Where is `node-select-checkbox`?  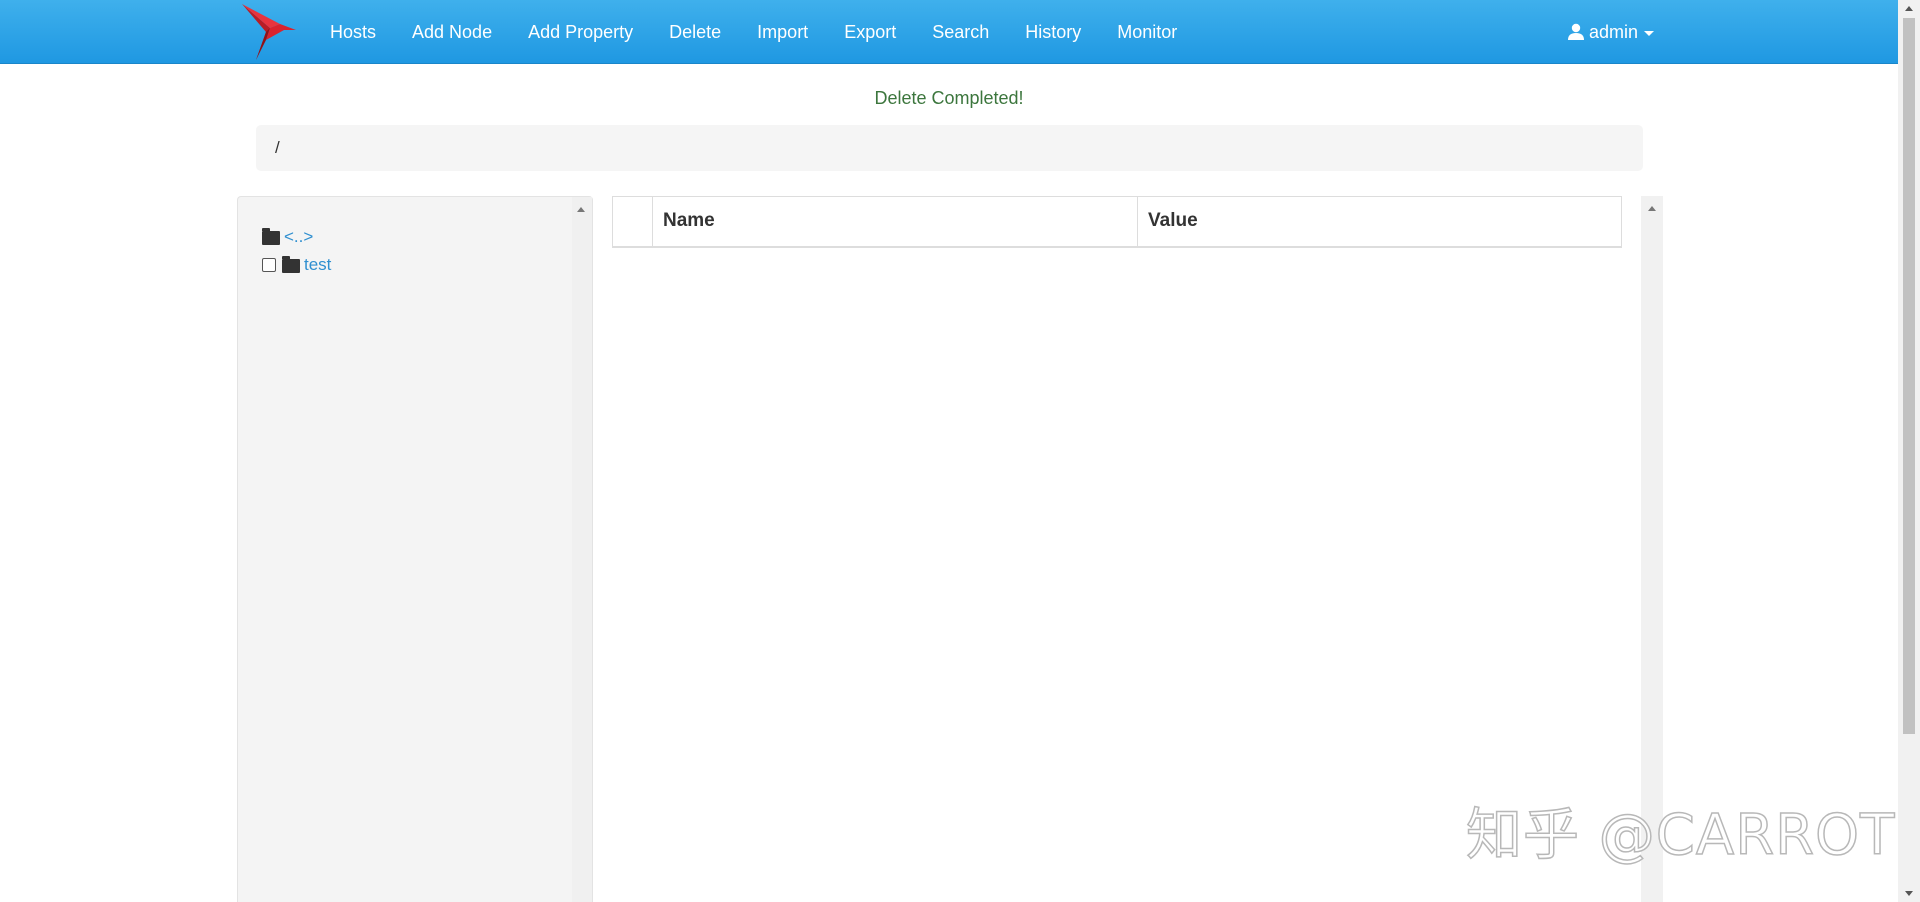
node-select-checkbox is located at coordinates (269, 265).